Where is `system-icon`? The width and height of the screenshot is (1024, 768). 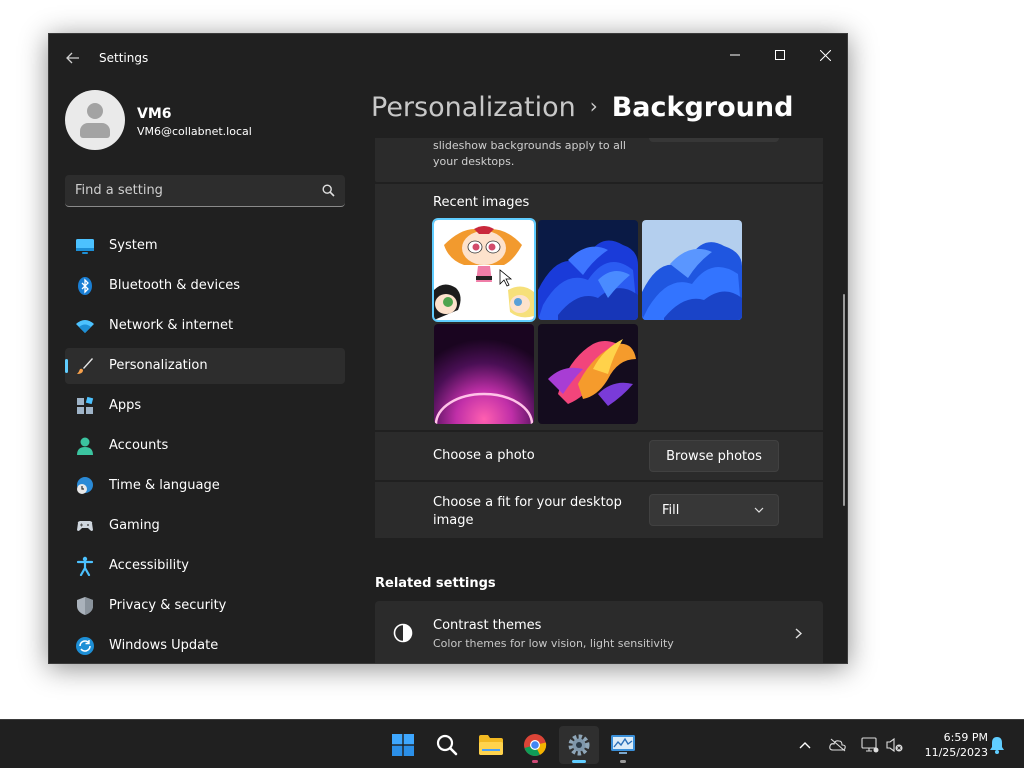 system-icon is located at coordinates (85, 246).